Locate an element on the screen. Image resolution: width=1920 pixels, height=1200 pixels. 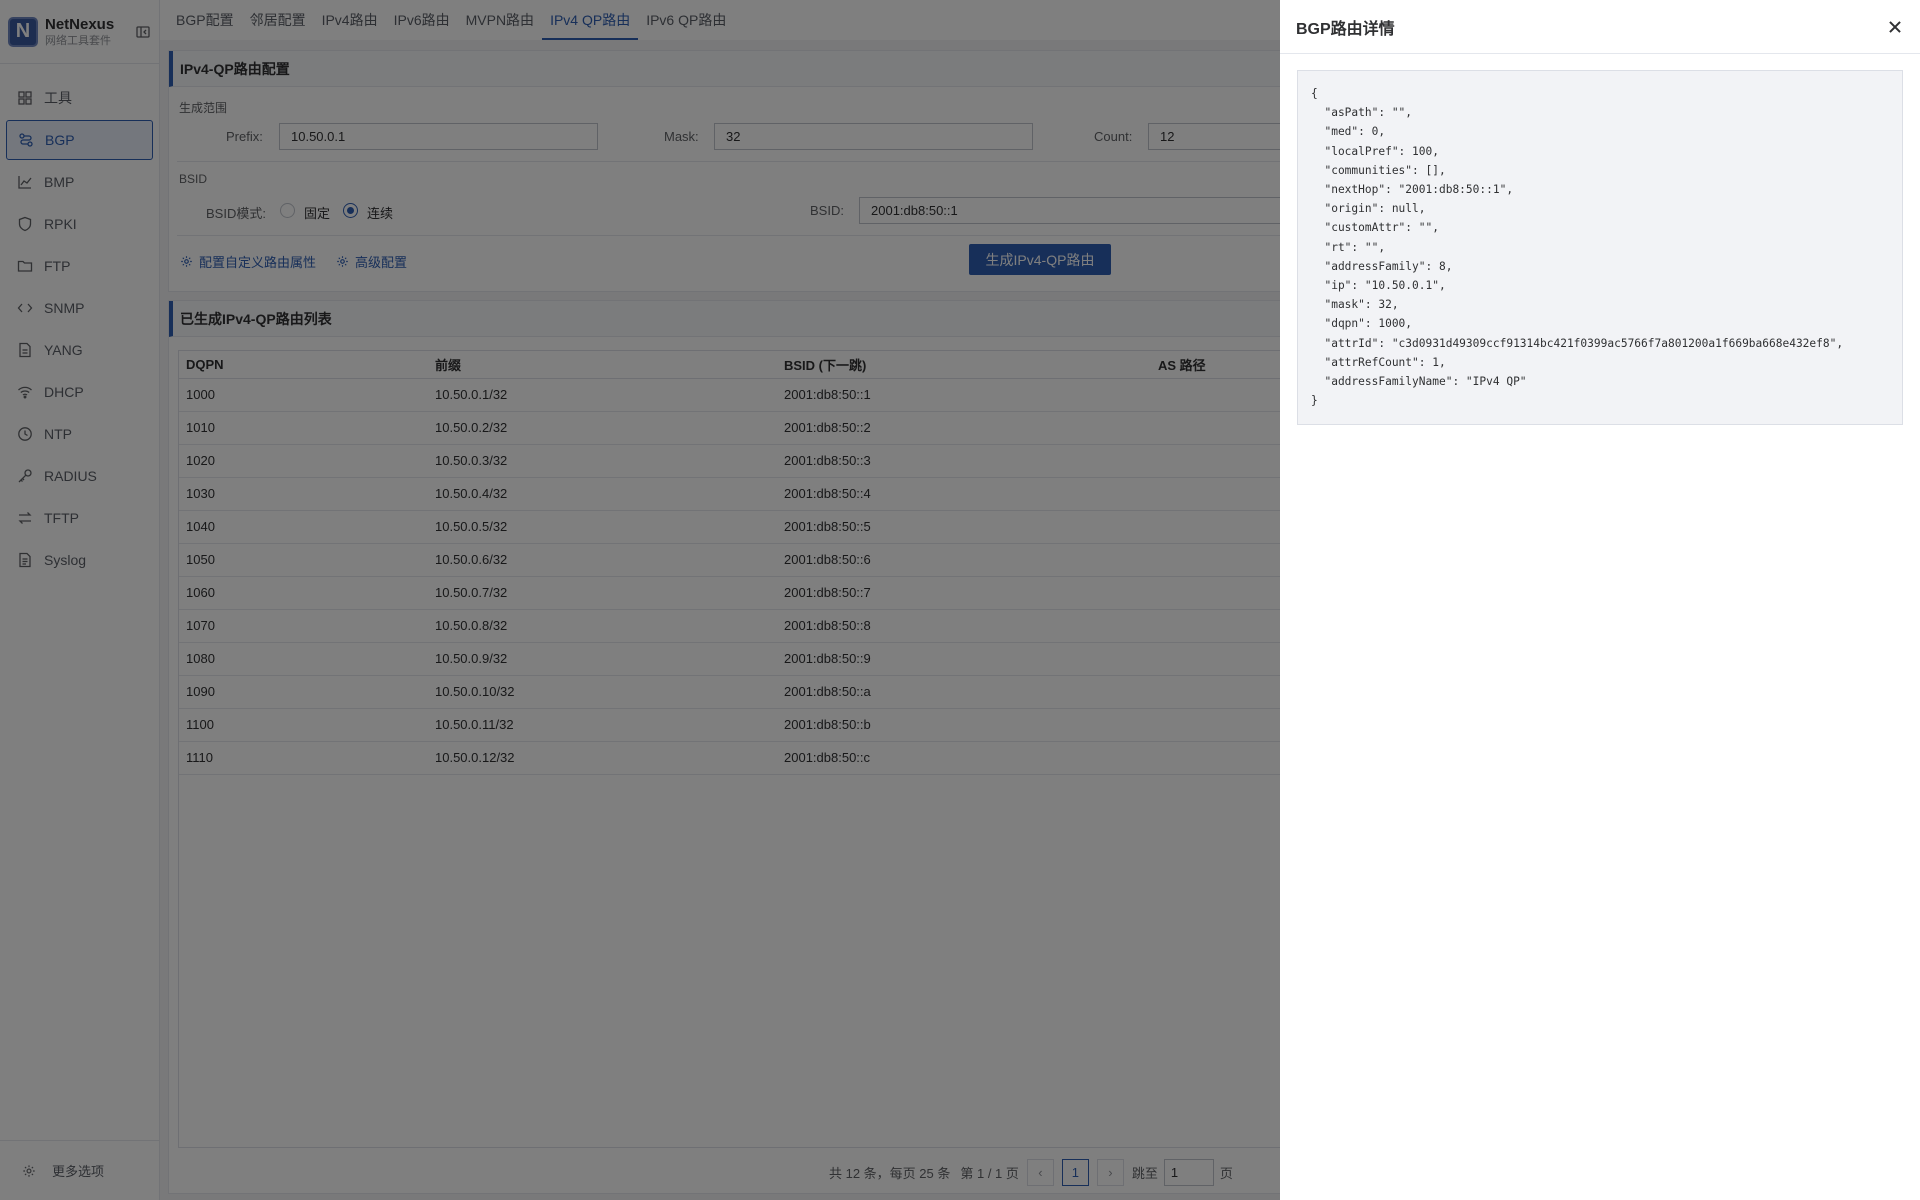
drawer-title: BGP路由详情 is located at coordinates (1345, 29).